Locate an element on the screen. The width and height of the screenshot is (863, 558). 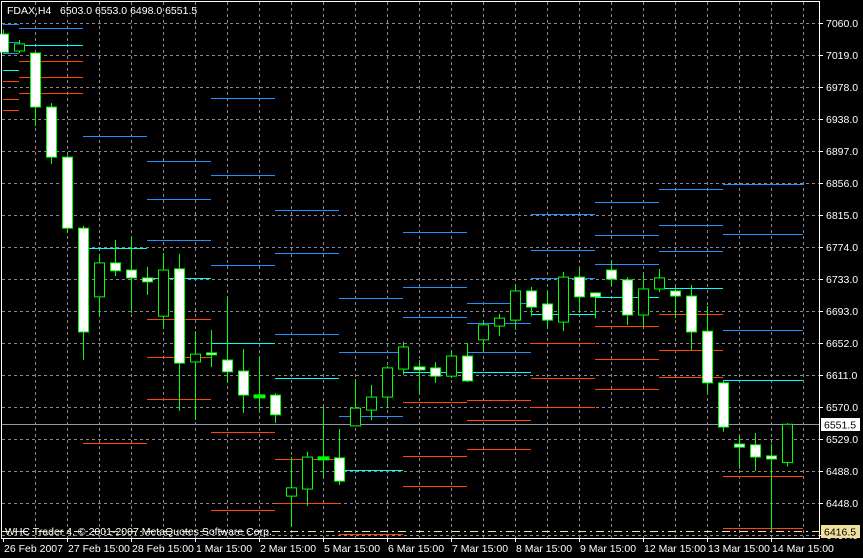
time-axis-label: 12 Mar 15:00 is located at coordinates (675, 549).